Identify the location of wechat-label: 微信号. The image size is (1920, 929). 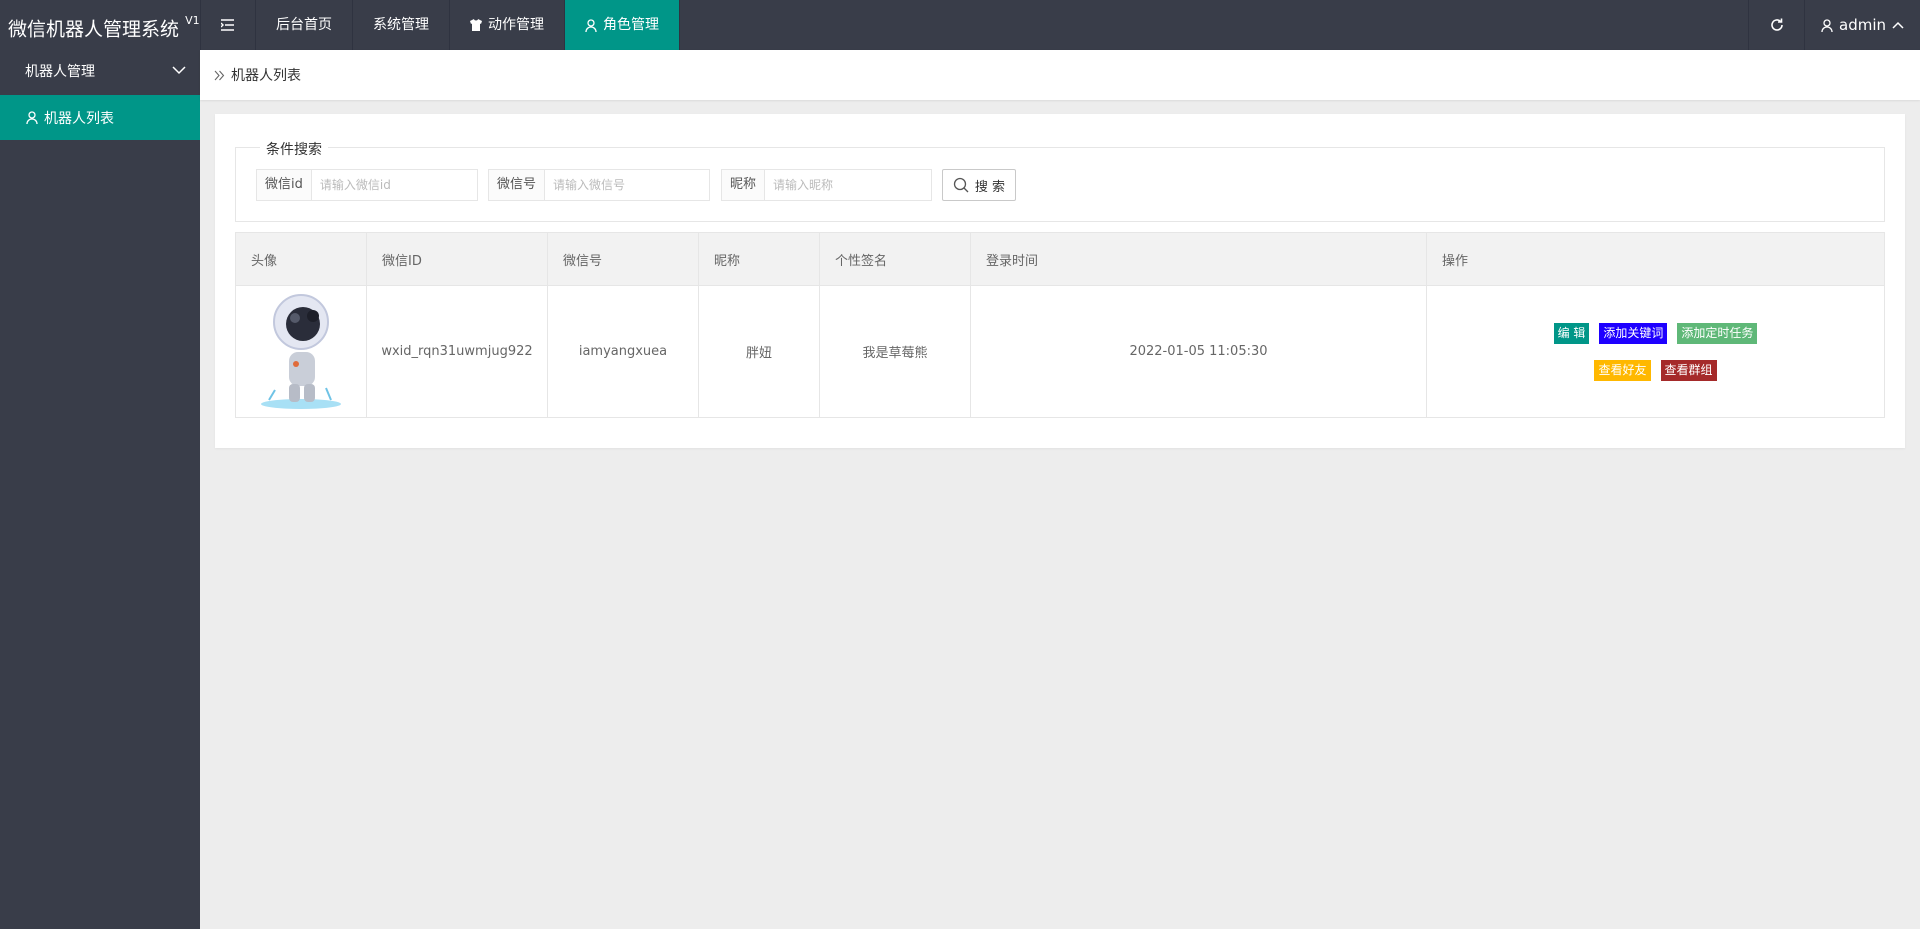
(517, 185).